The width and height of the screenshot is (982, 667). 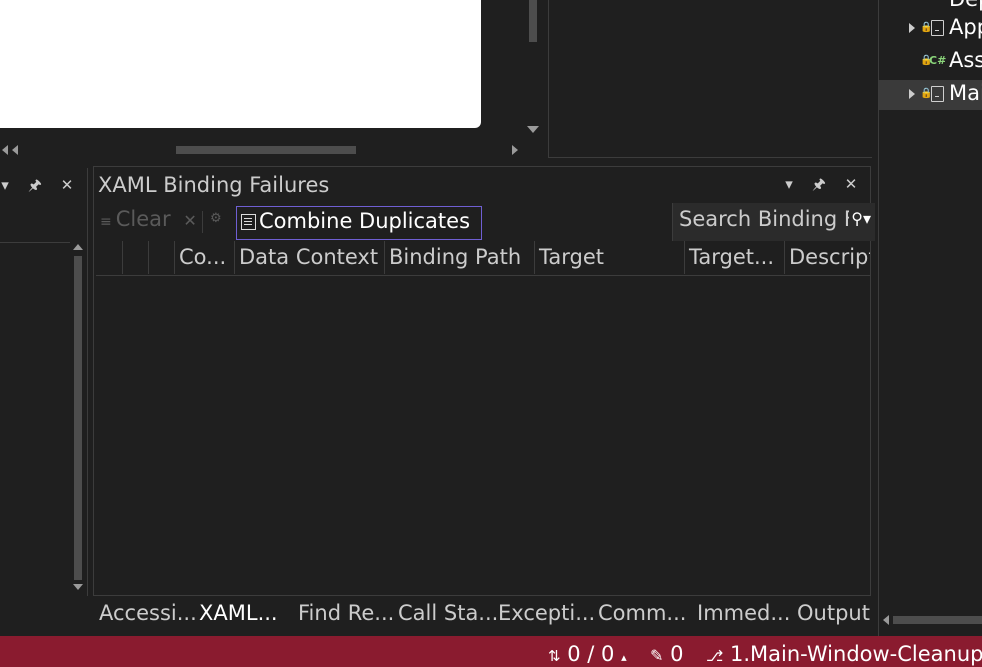 I want to click on designer-horizontal-scrollbar, so click(x=262, y=150).